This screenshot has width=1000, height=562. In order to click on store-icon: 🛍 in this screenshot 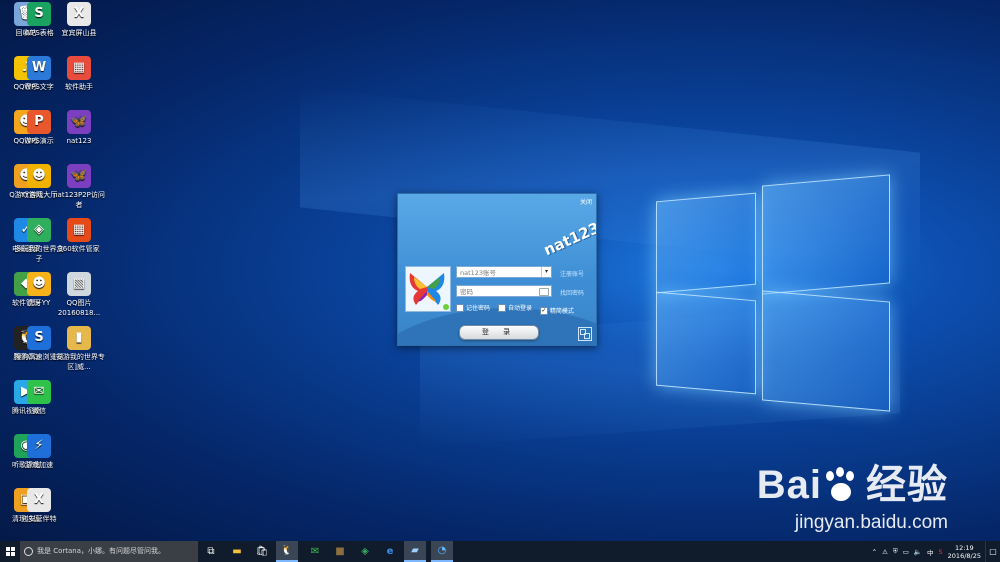, I will do `click(262, 551)`.